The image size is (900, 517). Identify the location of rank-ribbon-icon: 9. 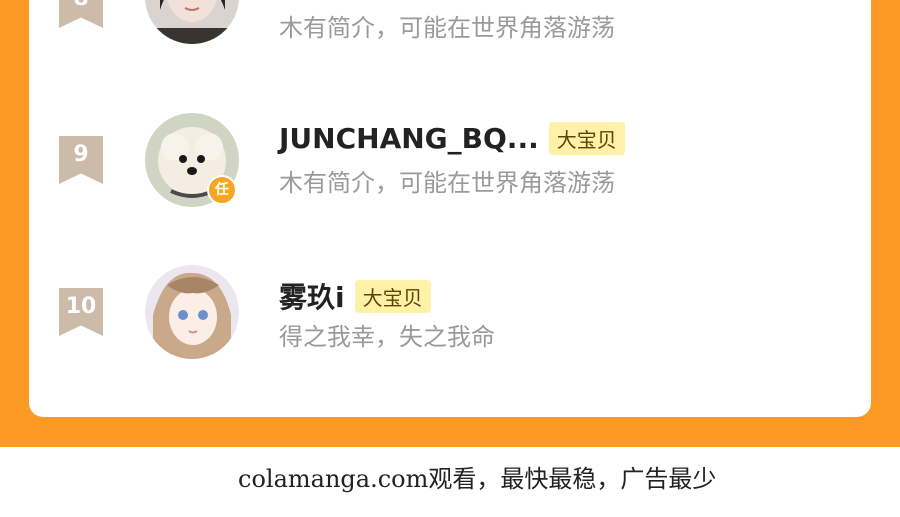
(81, 160).